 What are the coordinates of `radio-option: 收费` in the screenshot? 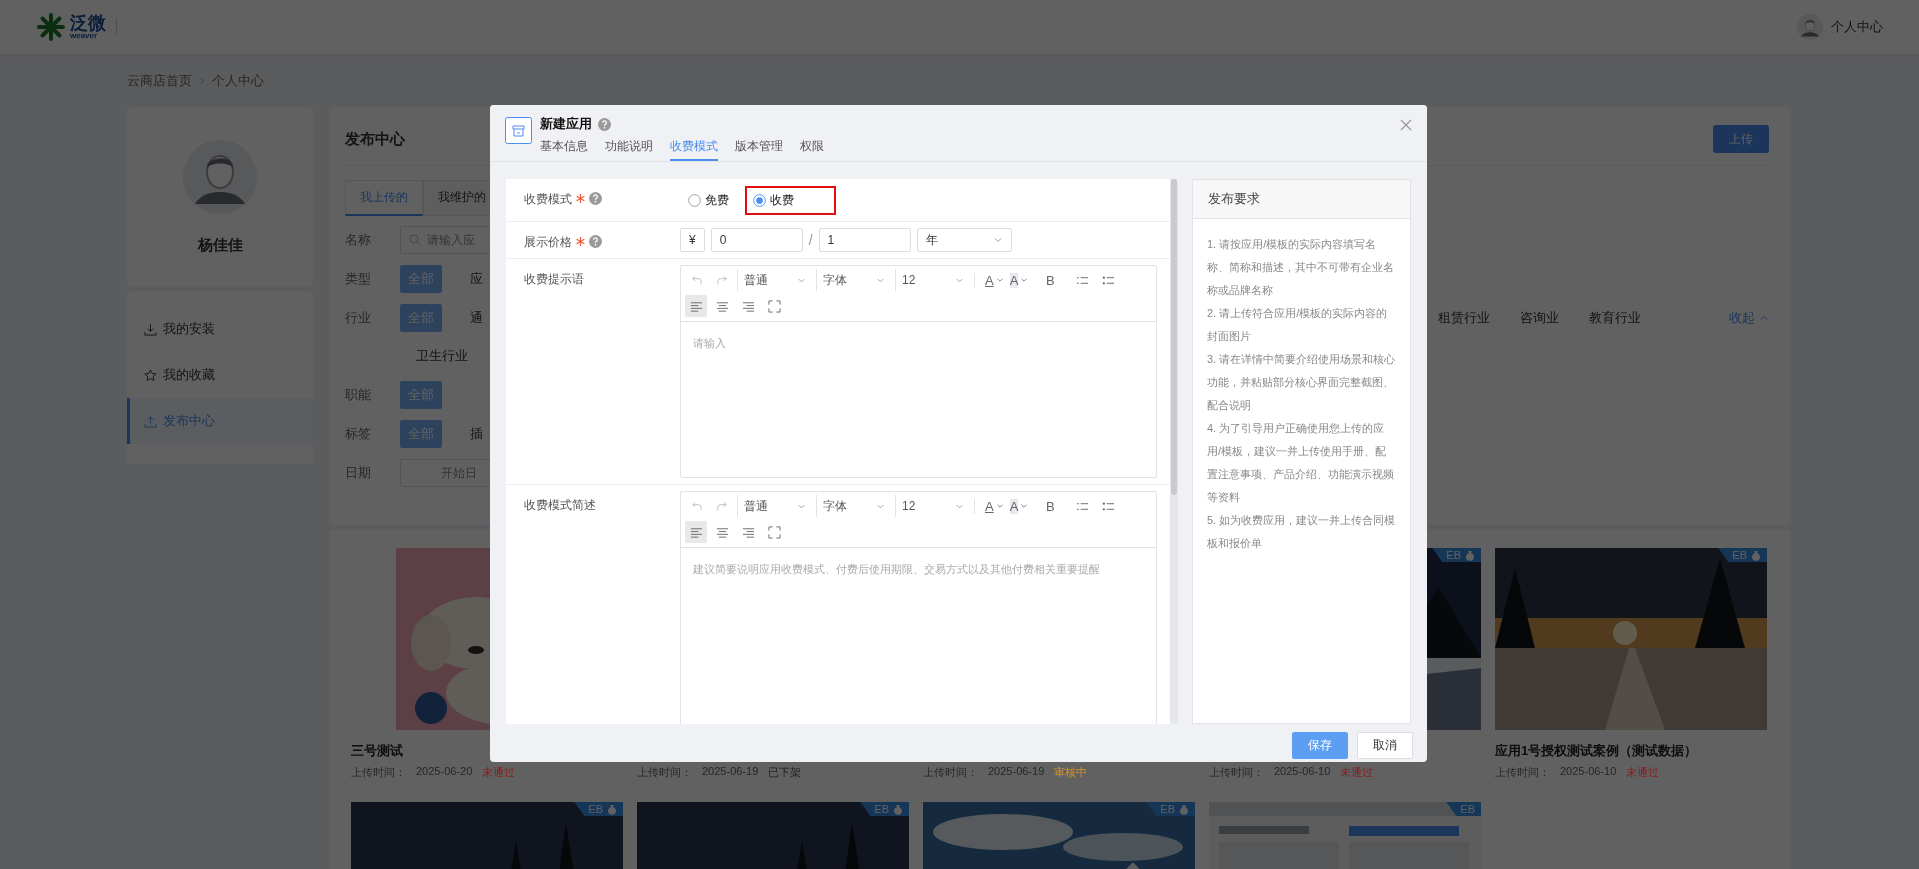 It's located at (790, 200).